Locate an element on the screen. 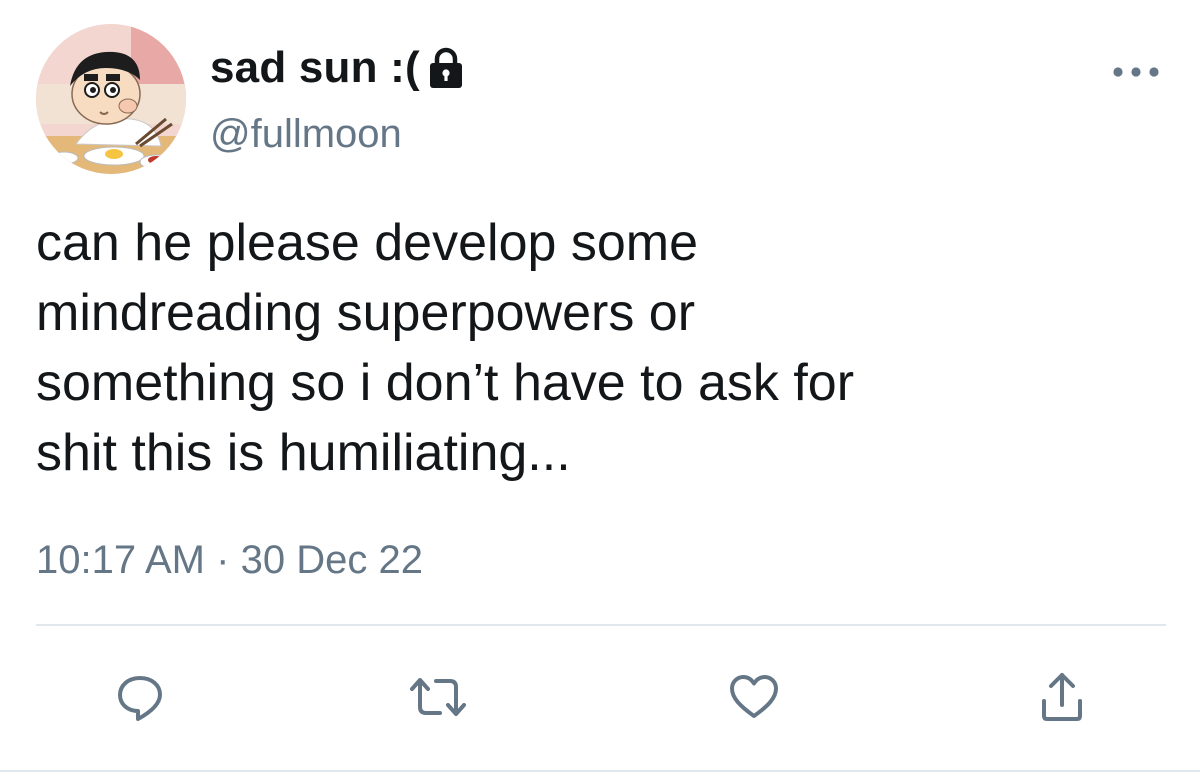 This screenshot has height=783, width=1200. tweet-timestamp: 10:17 AM · 30 Dec 22 is located at coordinates (229, 560).